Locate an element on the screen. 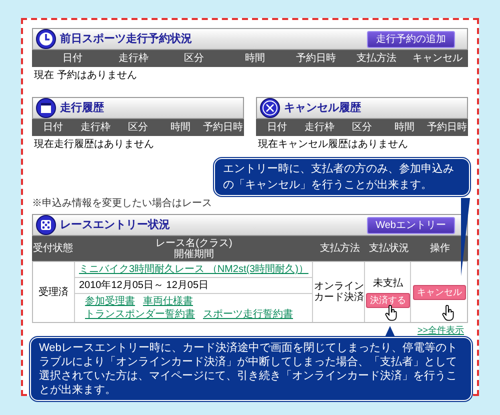 The image size is (500, 415). callout-text: Webレースエントリー時に、カード決済途中で画面を閉じてしまったり、停電等のトラブルにより「オンラインカード決済」が中断してしまった場合、「支払者」として選択されていた方は、マイページにて、引き続き「オンラインカード決済」を行うことが出来ます。 is located at coordinates (248, 369).